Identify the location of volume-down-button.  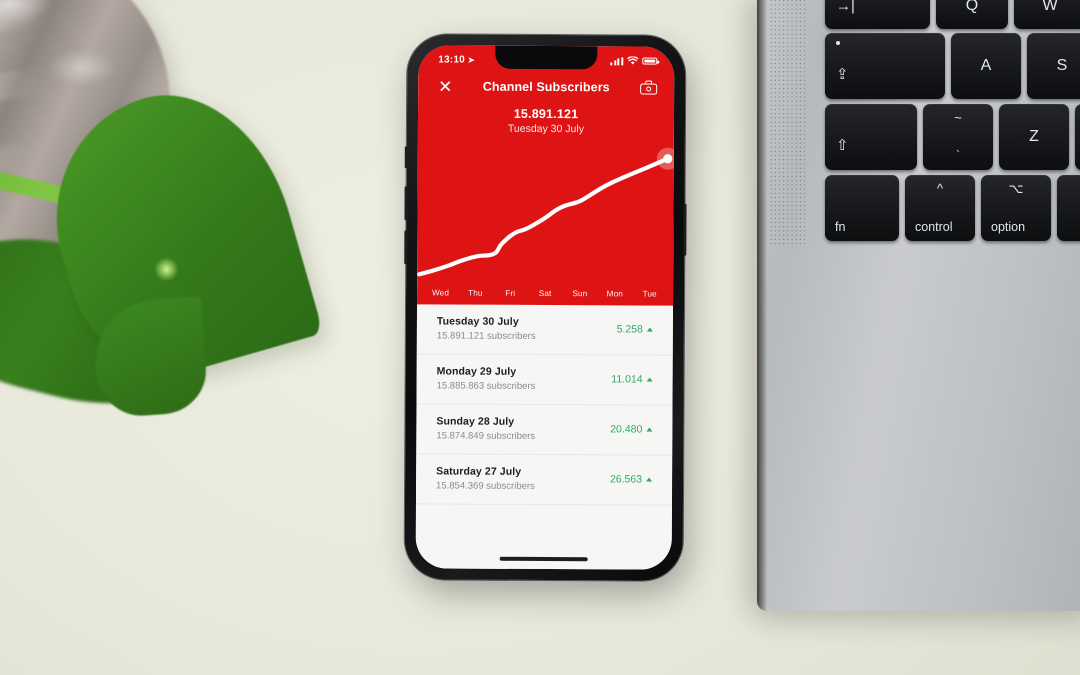
(406, 247).